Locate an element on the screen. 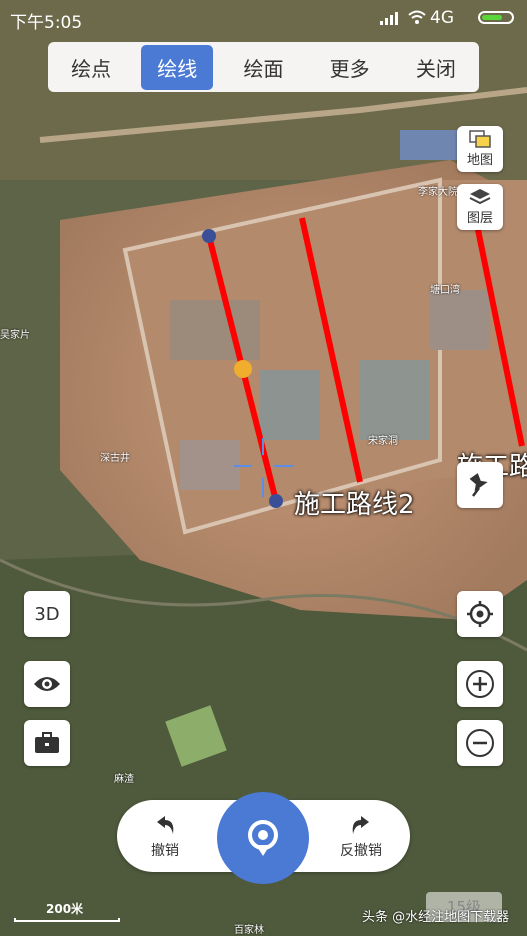 Image resolution: width=527 pixels, height=936 pixels. pin-button is located at coordinates (480, 485).